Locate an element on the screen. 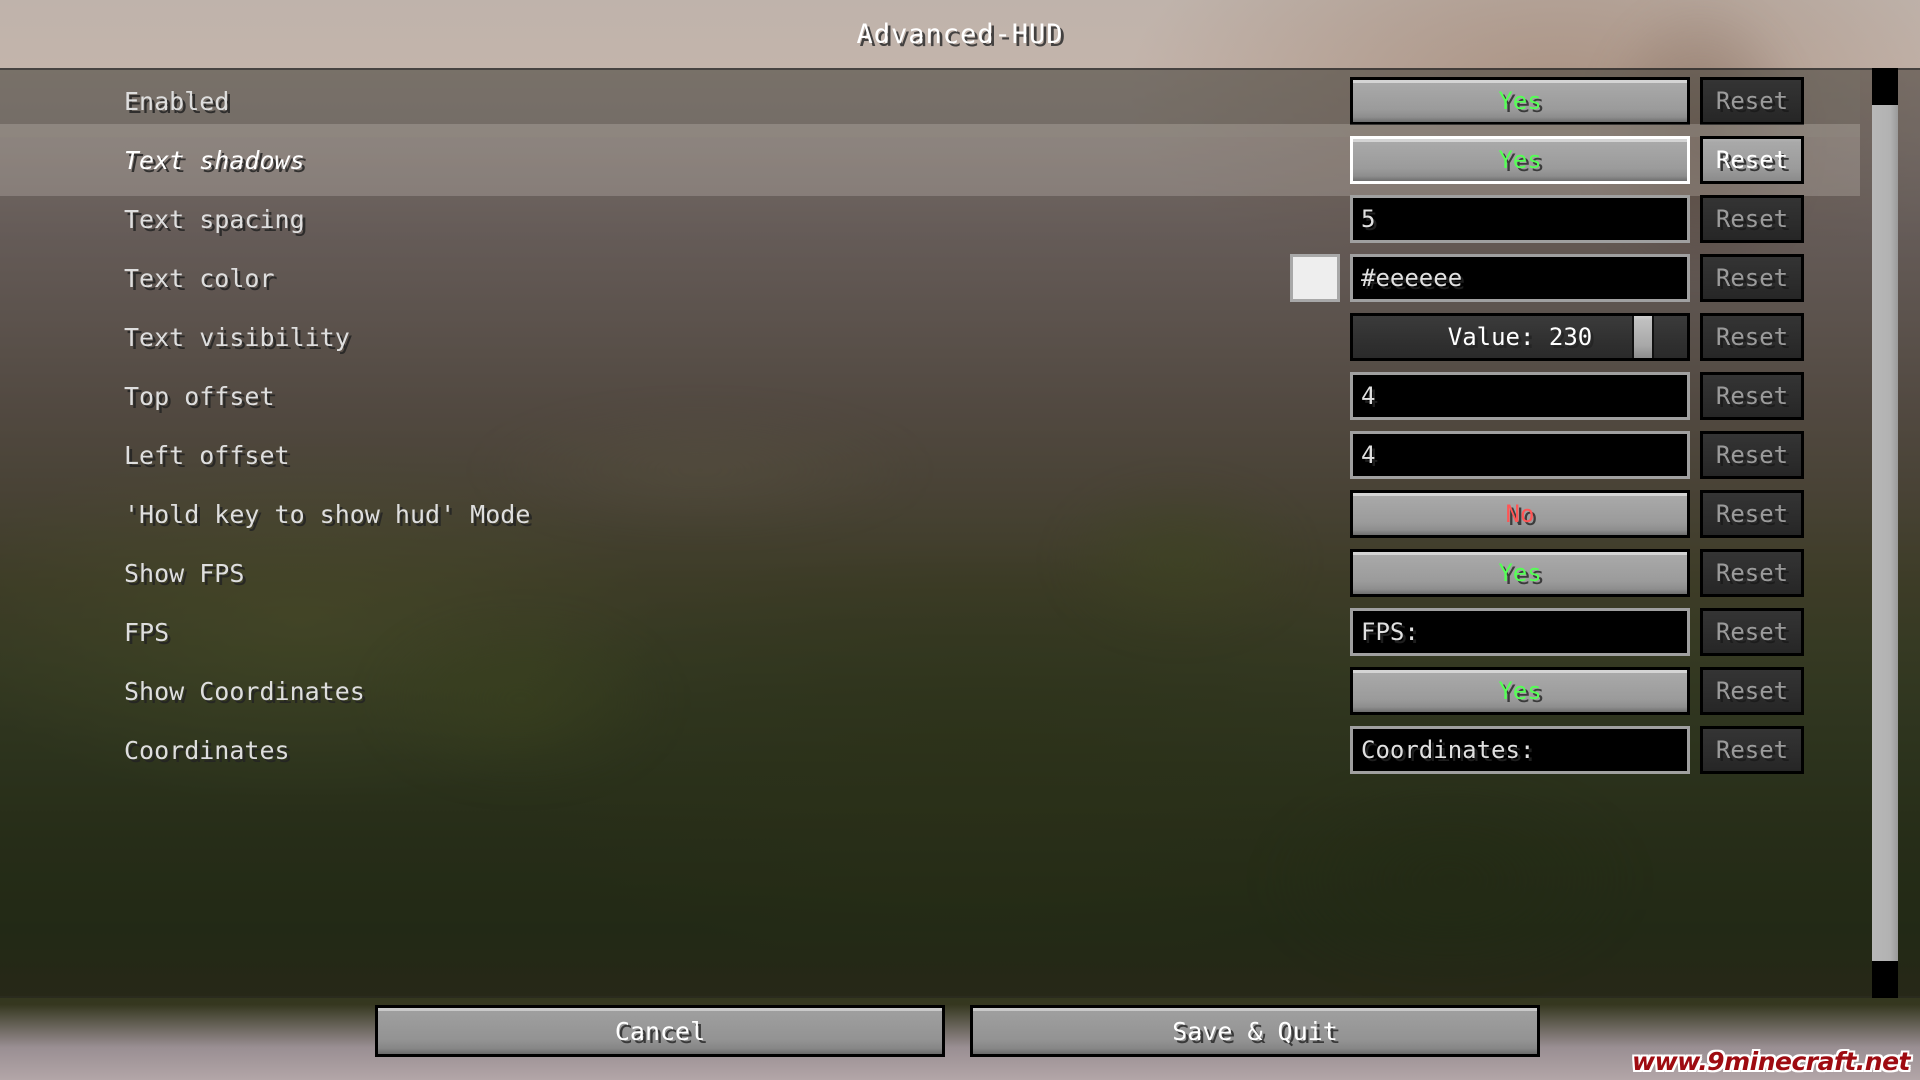 The image size is (1920, 1080). setting-label: 'Hold key to show hud' Mode is located at coordinates (327, 514).